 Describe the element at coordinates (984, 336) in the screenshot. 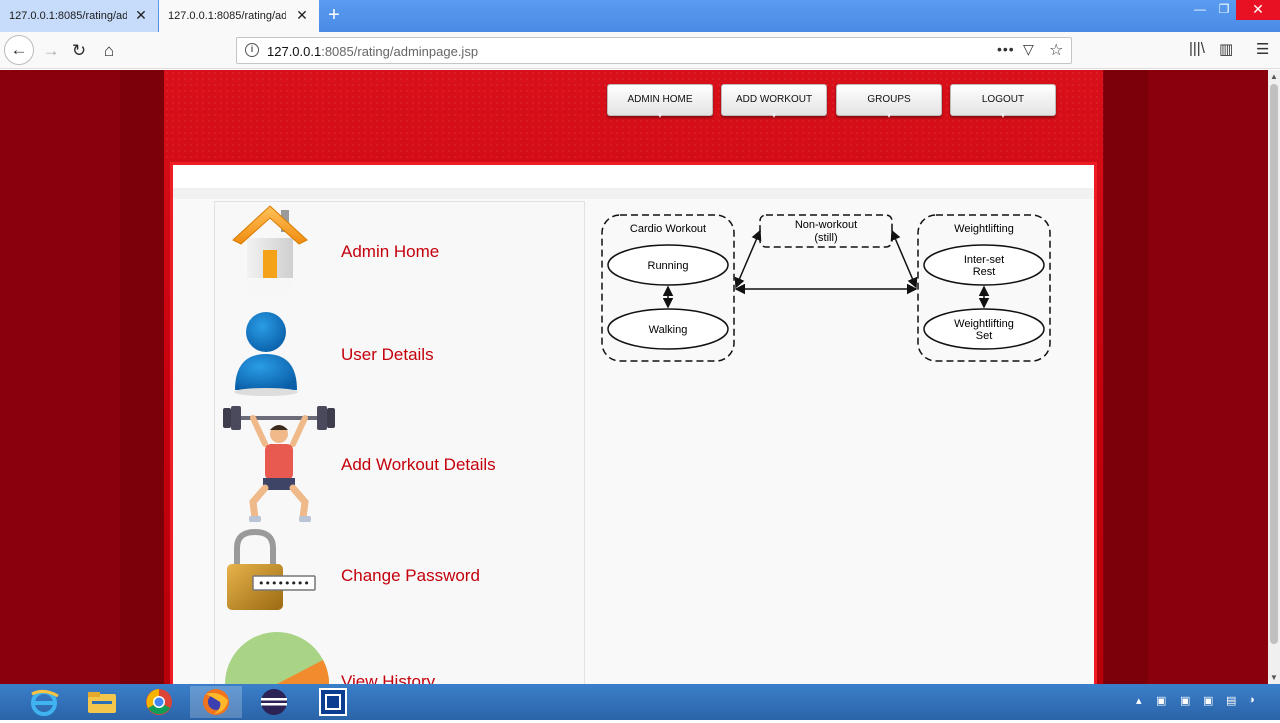

I see `wset-label-2: Set` at that location.